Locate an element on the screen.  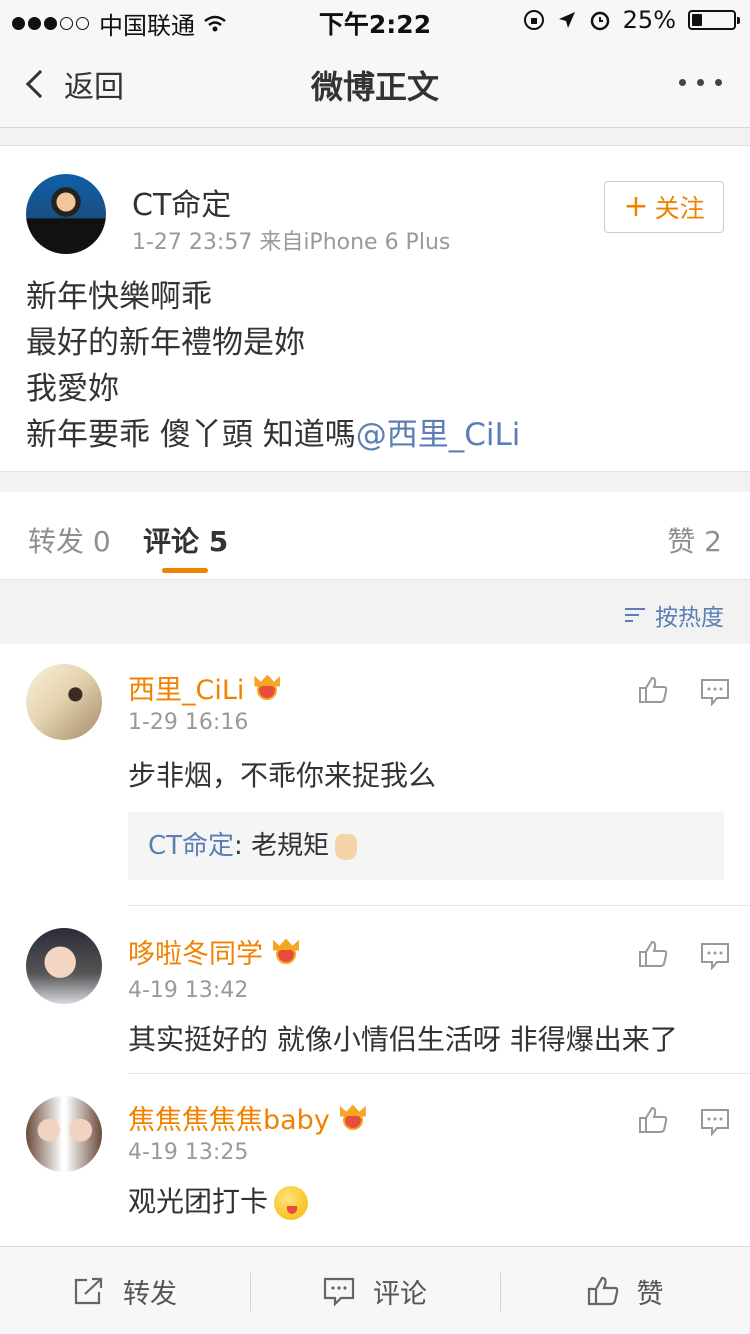
sort-button: 按热度 is located at coordinates (674, 615).